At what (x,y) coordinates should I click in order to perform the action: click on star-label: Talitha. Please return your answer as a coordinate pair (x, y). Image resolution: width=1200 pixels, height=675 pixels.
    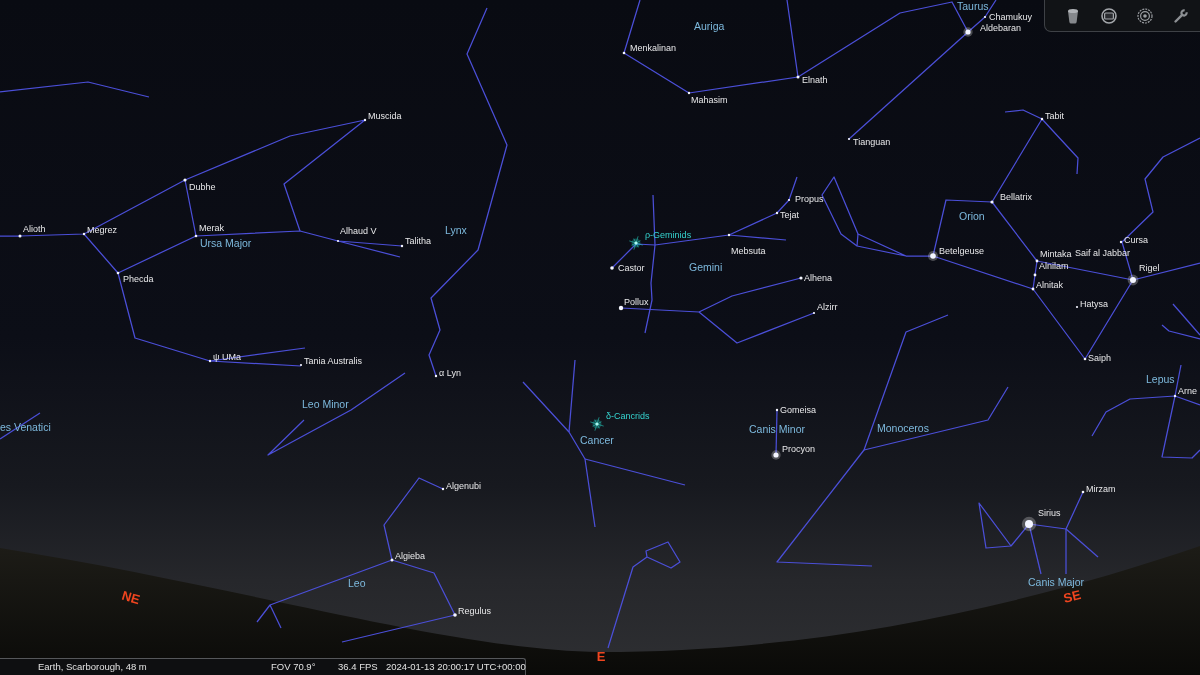
    Looking at the image, I should click on (418, 241).